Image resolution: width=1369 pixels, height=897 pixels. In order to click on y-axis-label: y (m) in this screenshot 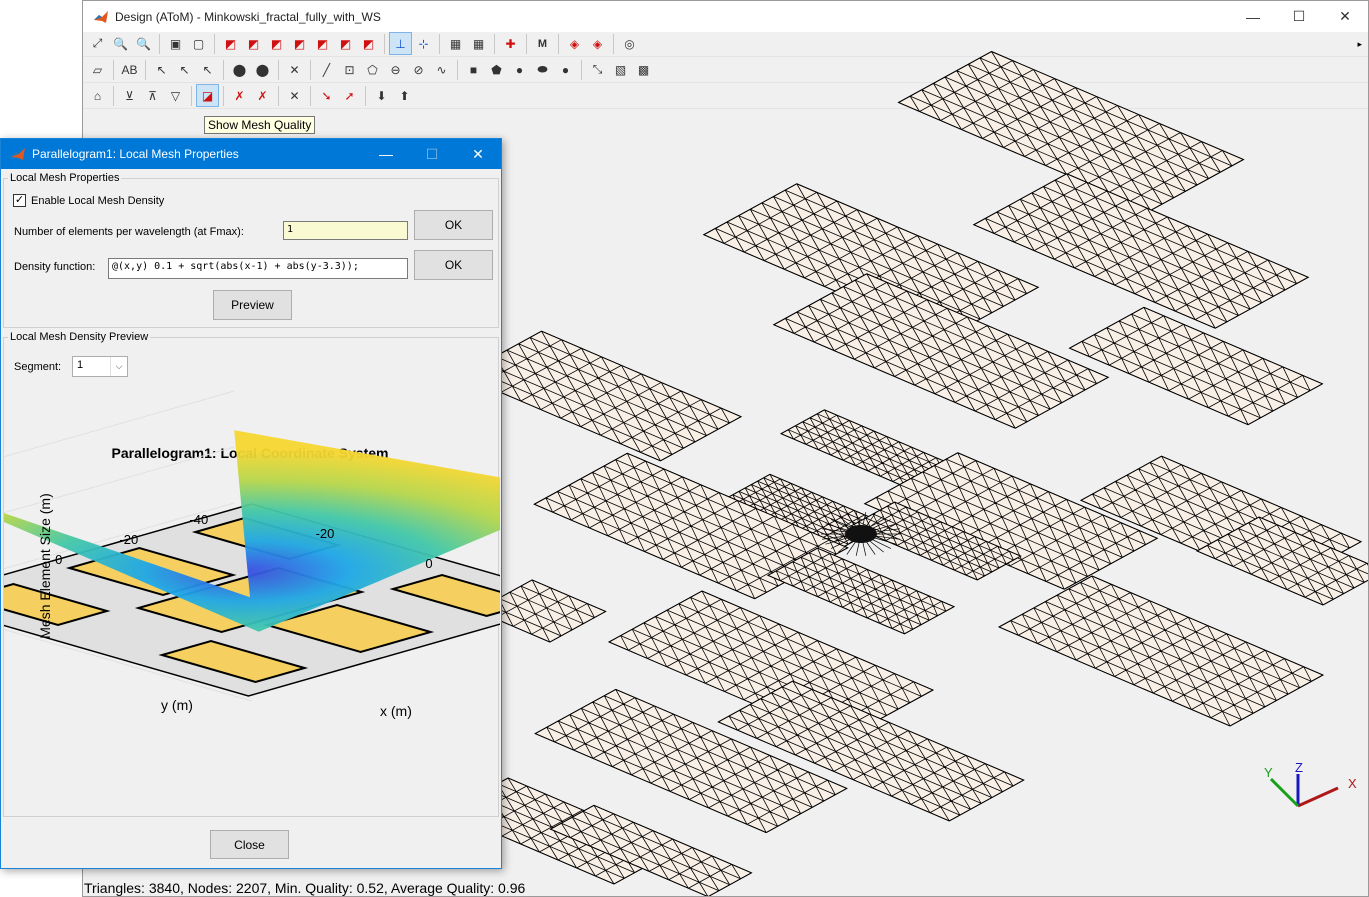, I will do `click(177, 705)`.